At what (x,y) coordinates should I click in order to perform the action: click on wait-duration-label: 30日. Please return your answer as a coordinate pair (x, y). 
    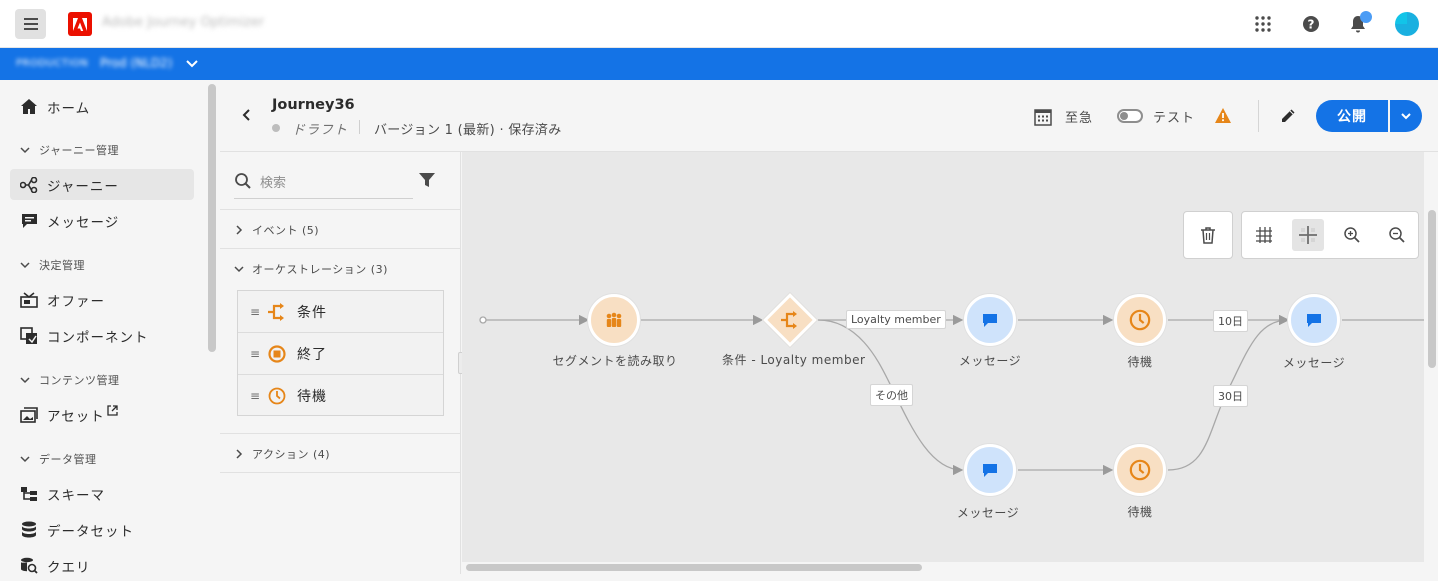
    Looking at the image, I should click on (1230, 396).